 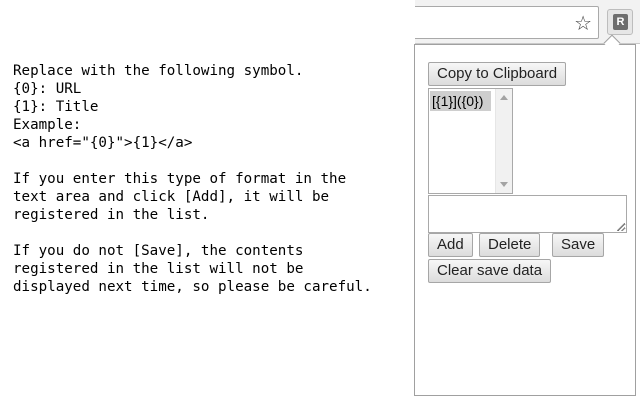 What do you see at coordinates (158, 71) in the screenshot?
I see `help-line: Replace with the following symbol.` at bounding box center [158, 71].